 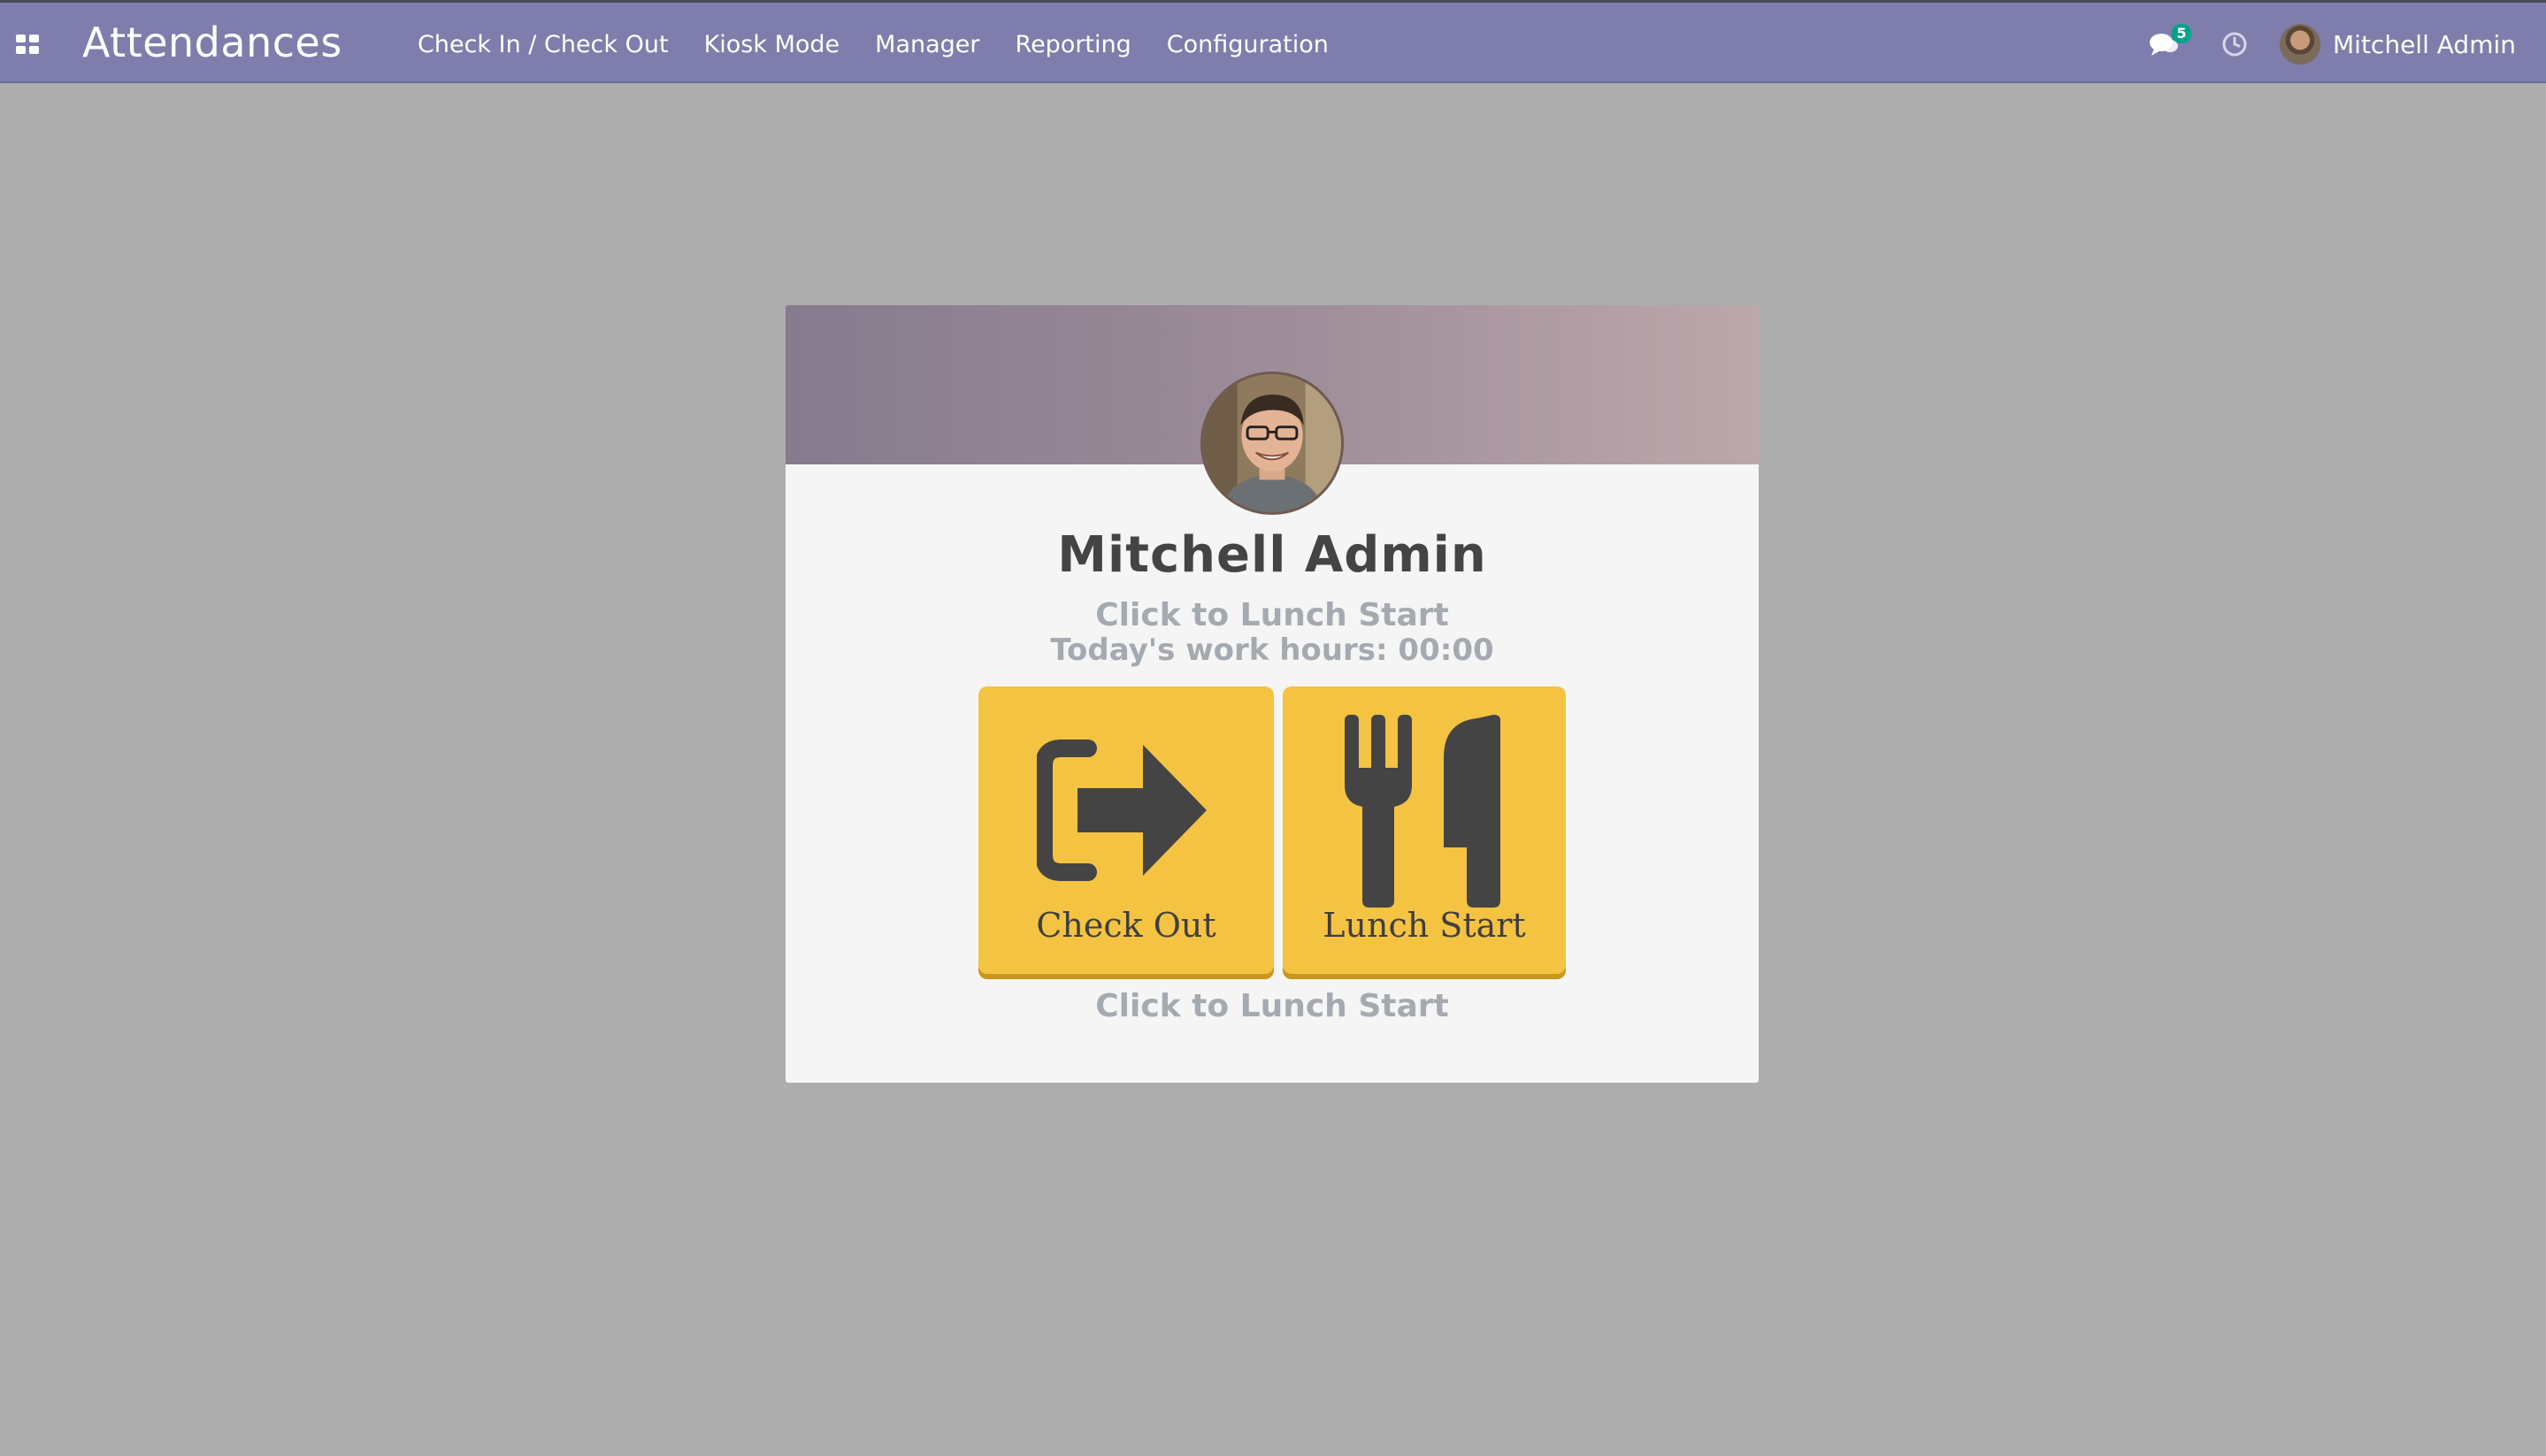 What do you see at coordinates (1424, 925) in the screenshot?
I see `lunch-start-label: Lunch Start` at bounding box center [1424, 925].